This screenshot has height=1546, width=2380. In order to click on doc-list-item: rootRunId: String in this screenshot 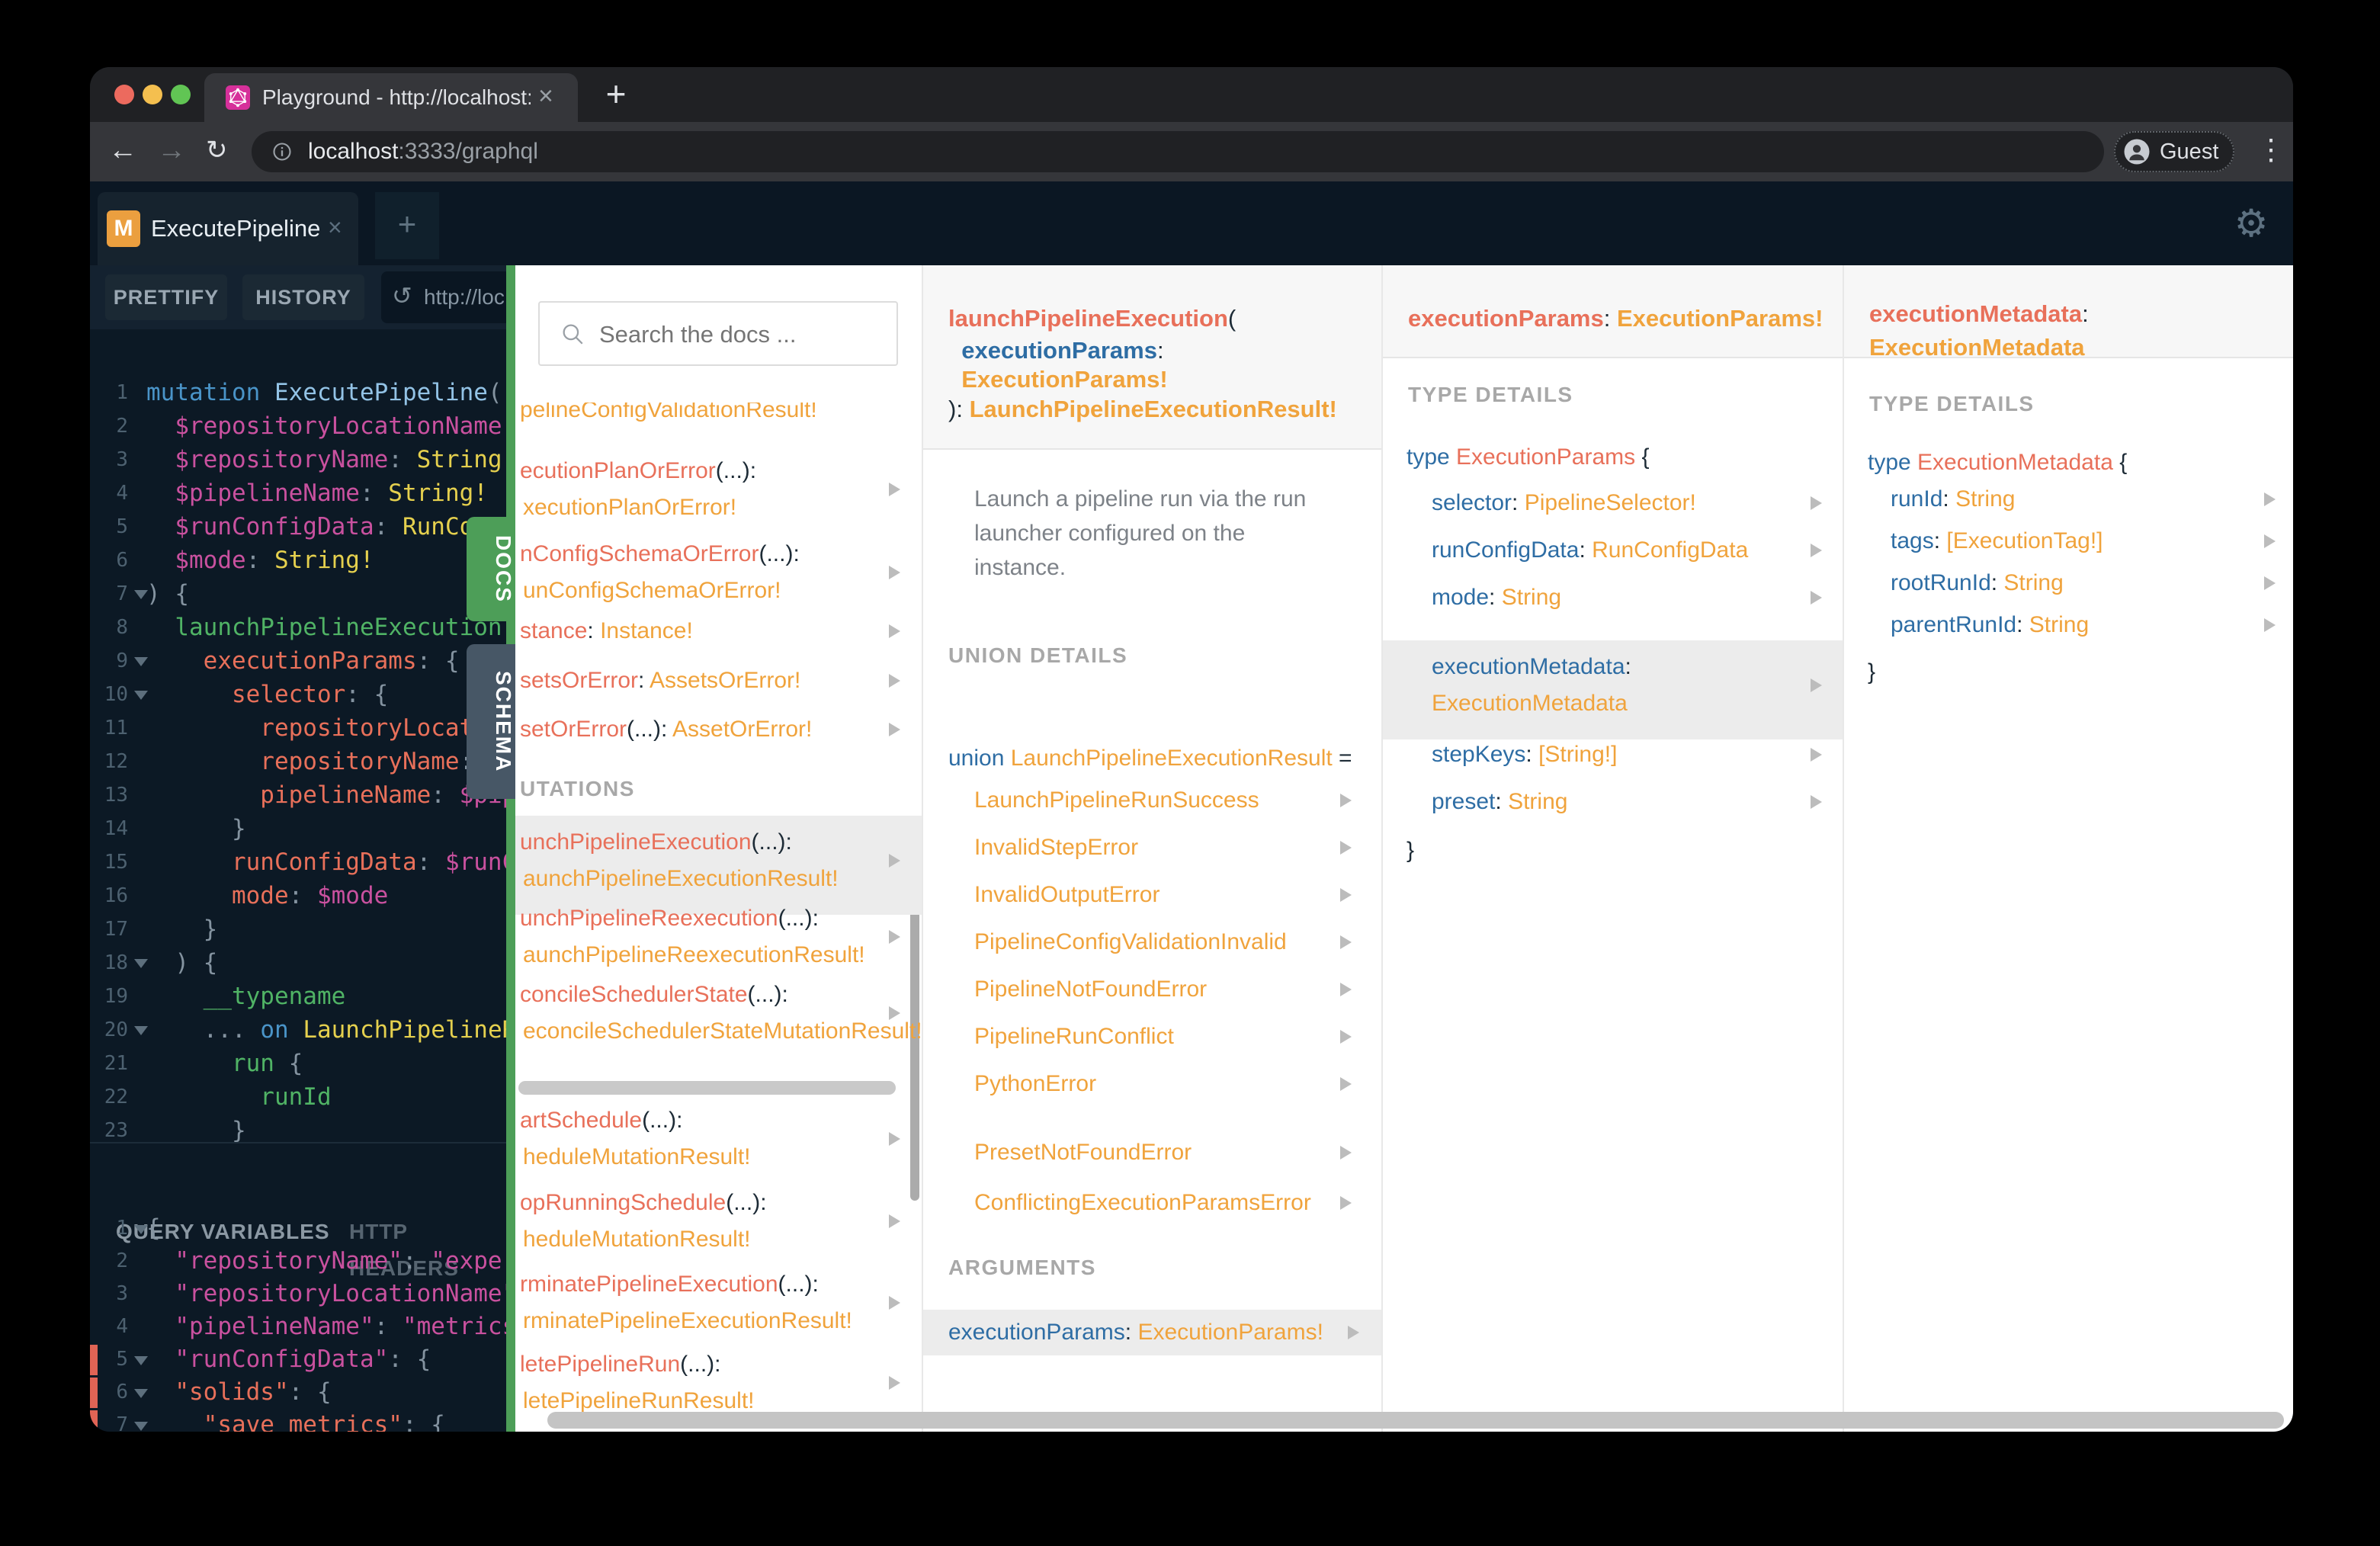, I will do `click(1977, 583)`.